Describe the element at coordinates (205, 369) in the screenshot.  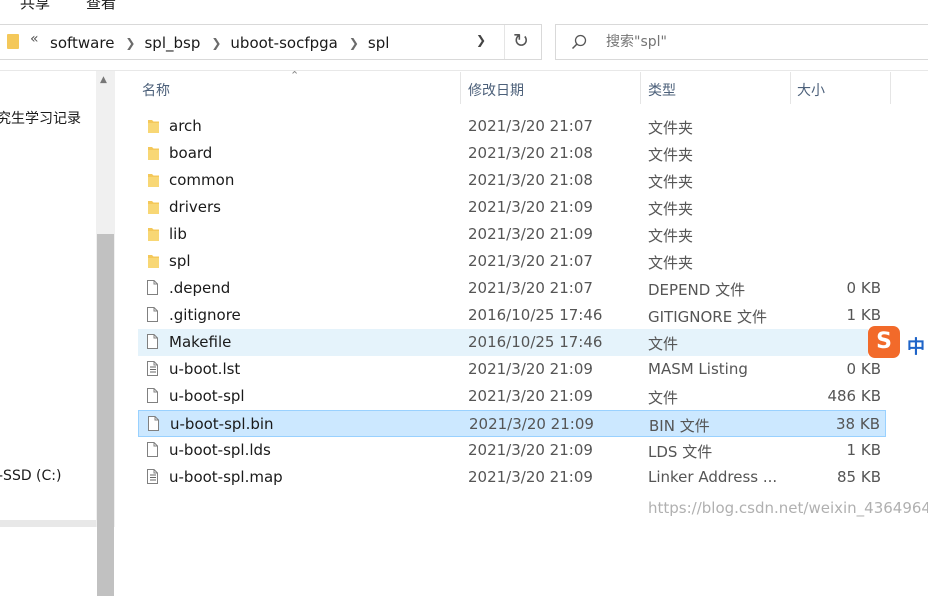
I see `file-name: u-boot.lst` at that location.